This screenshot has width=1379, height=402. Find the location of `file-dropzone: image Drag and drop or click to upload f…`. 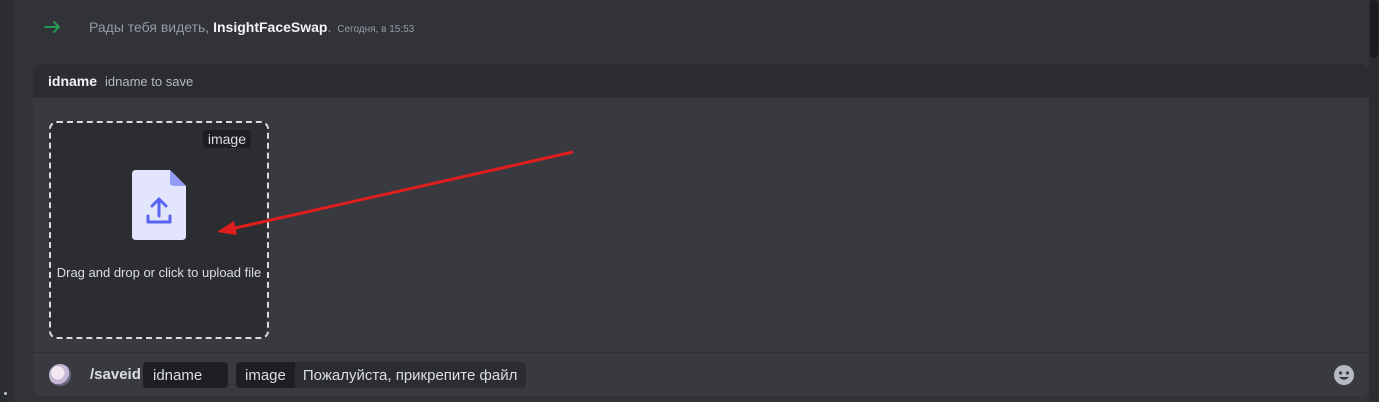

file-dropzone: image Drag and drop or click to upload f… is located at coordinates (159, 230).